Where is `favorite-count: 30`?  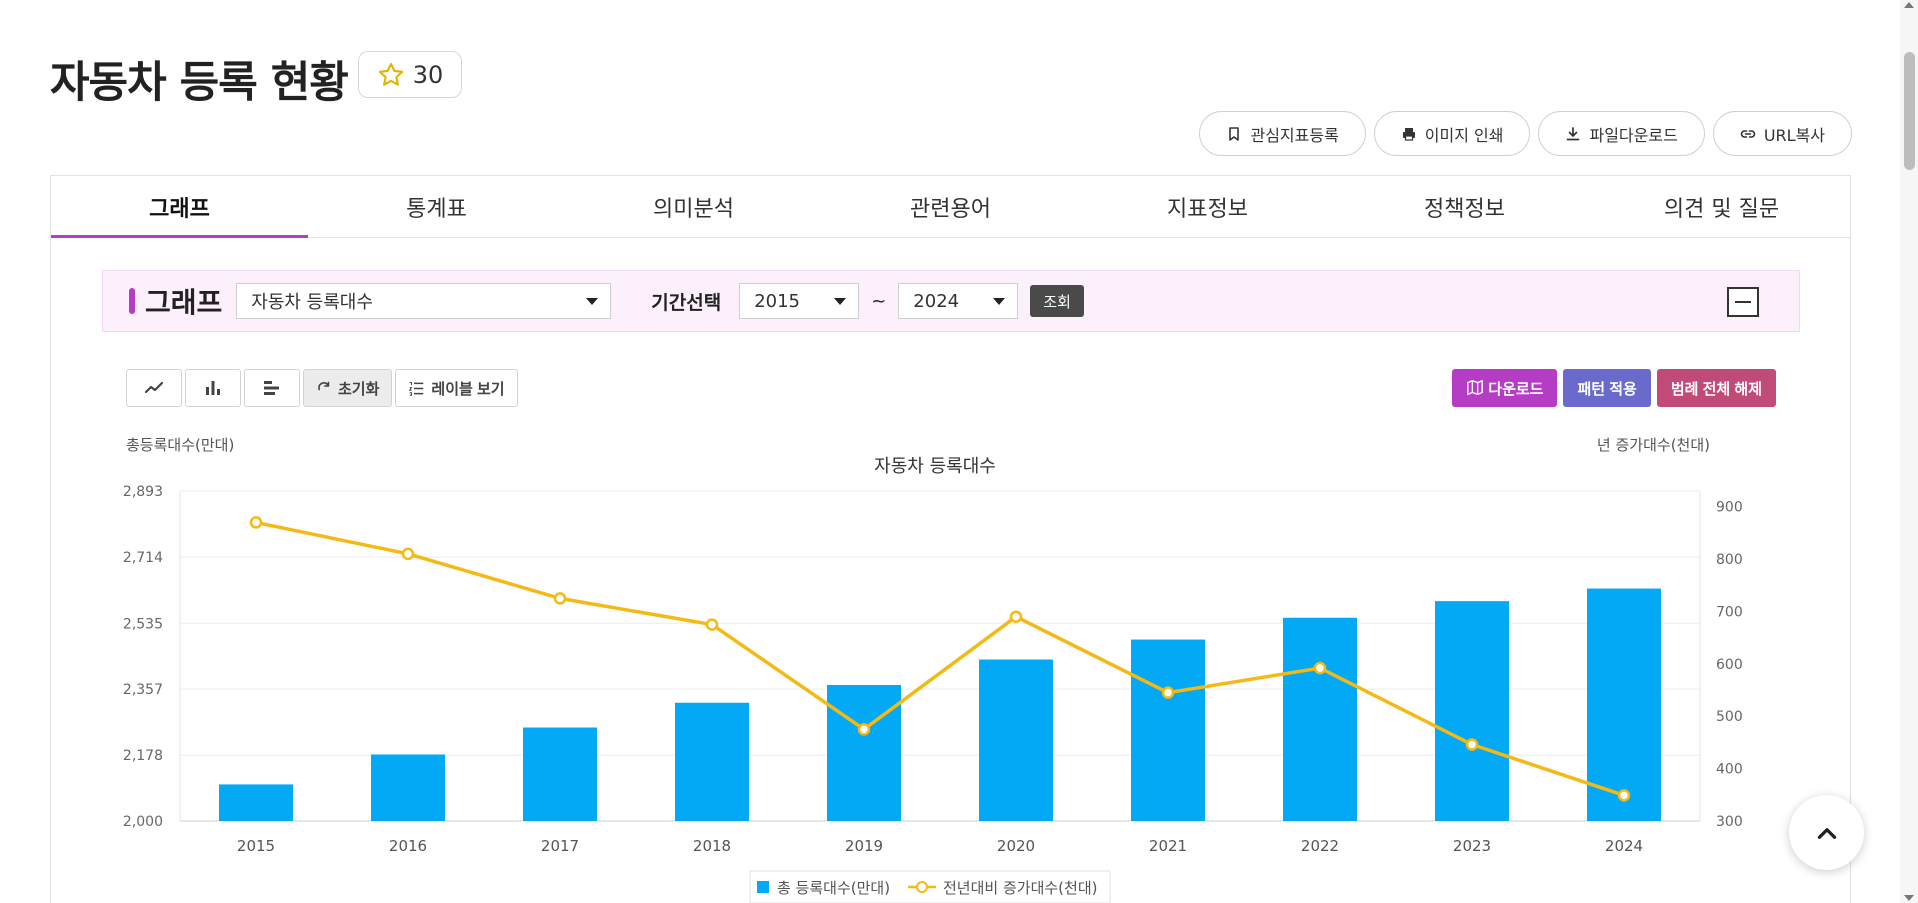 favorite-count: 30 is located at coordinates (428, 74).